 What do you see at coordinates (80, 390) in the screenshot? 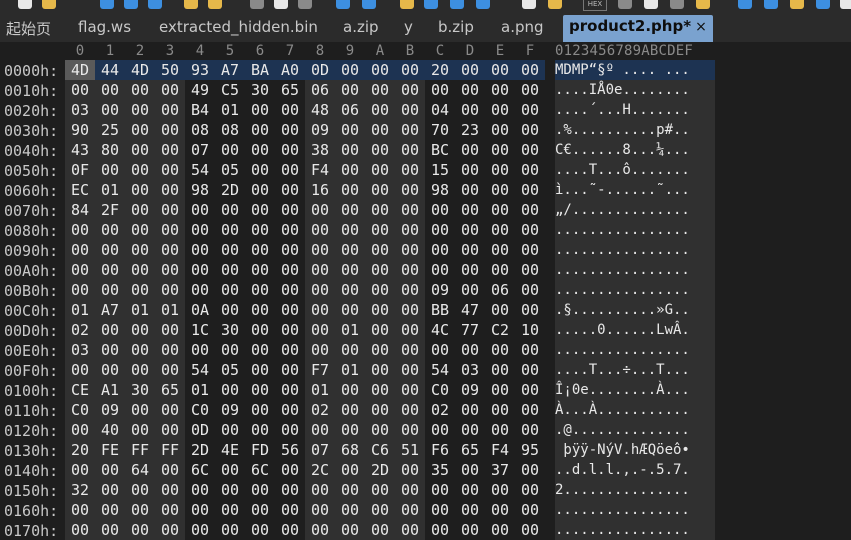
I see `hex-byte: CE` at bounding box center [80, 390].